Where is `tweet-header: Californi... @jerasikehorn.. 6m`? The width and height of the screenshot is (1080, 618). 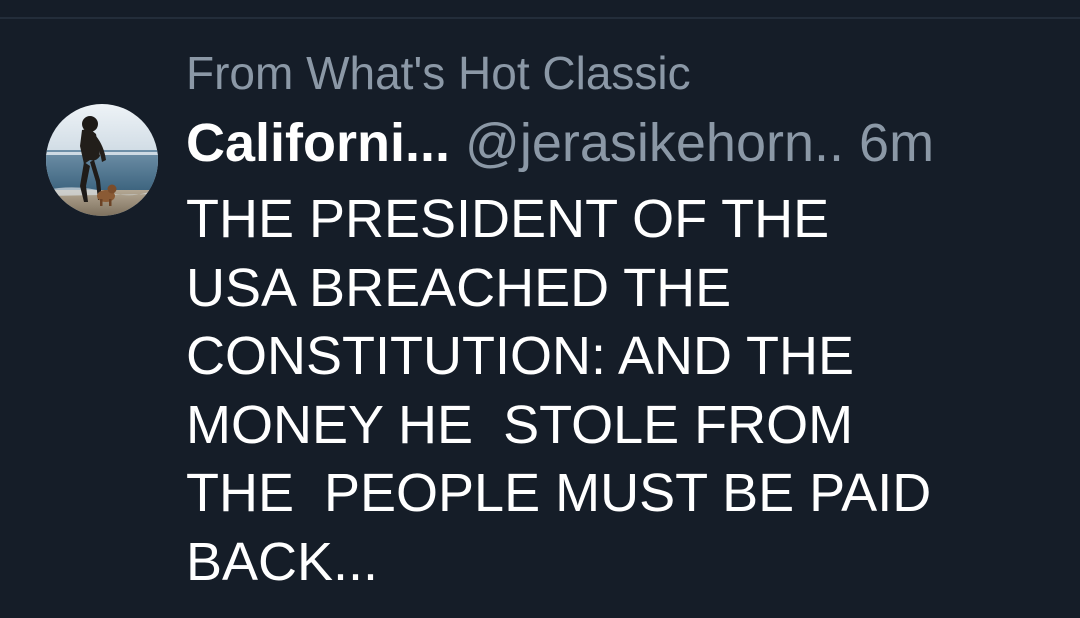 tweet-header: Californi... @jerasikehorn.. 6m is located at coordinates (560, 143).